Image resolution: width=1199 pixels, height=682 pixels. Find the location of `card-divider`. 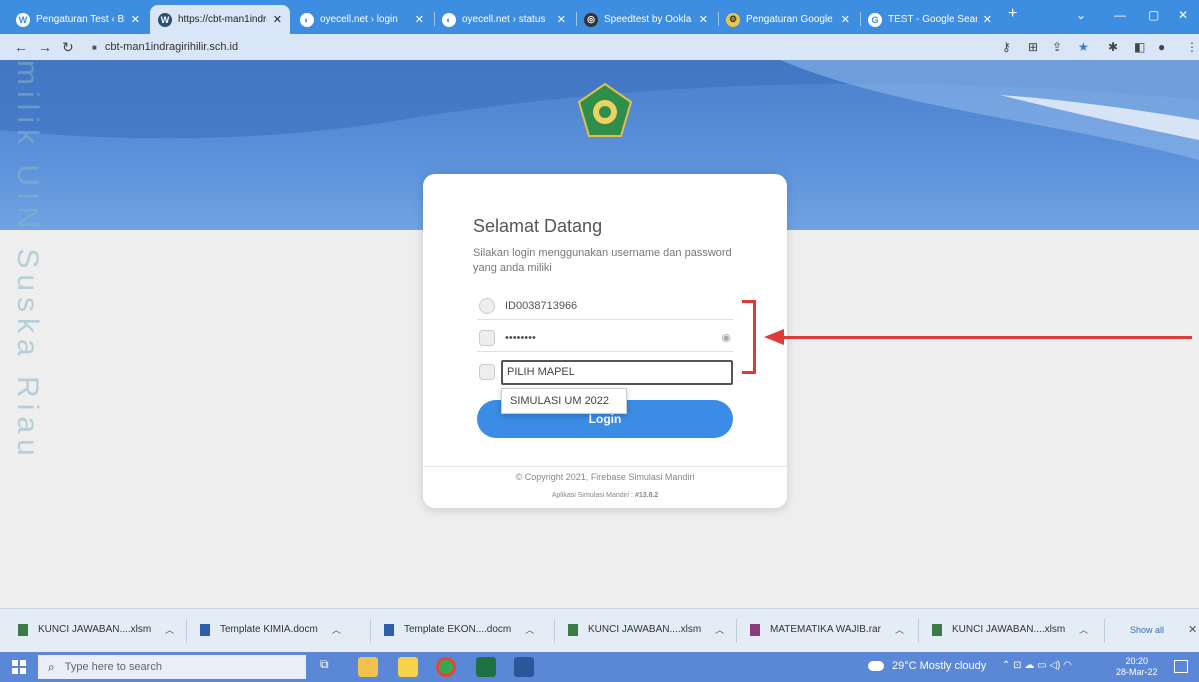

card-divider is located at coordinates (605, 466).